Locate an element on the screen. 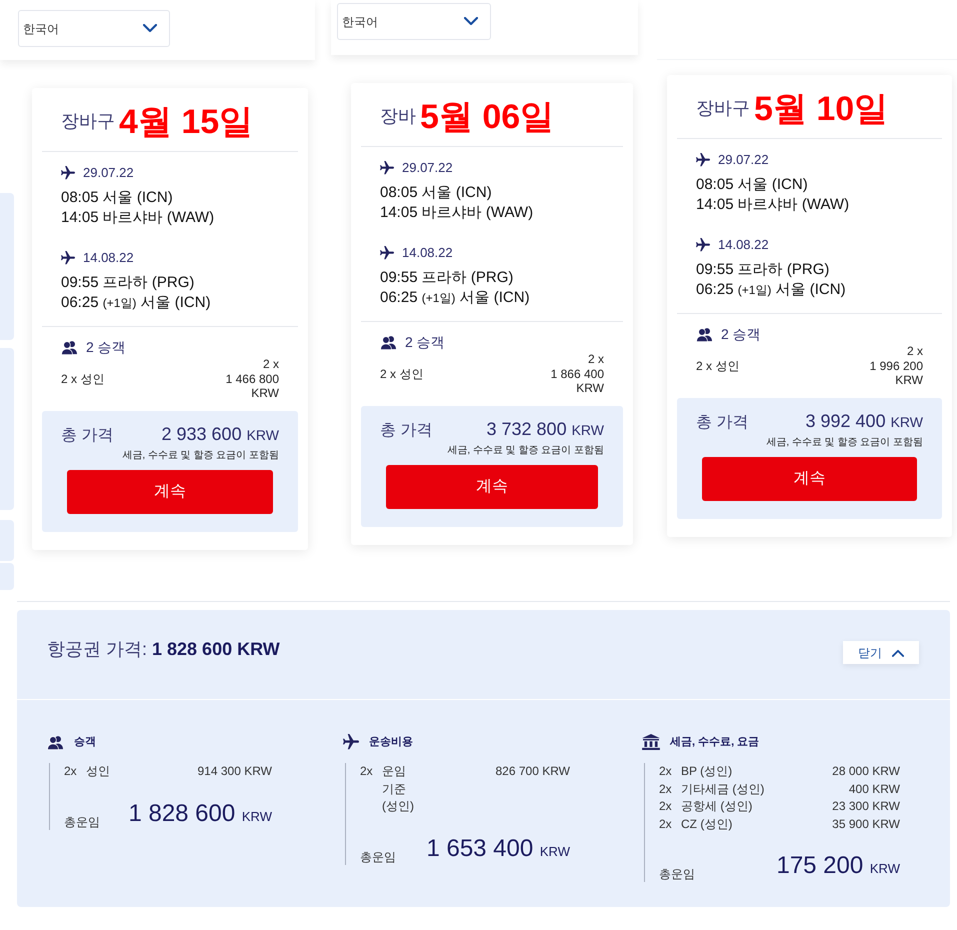 Image resolution: width=957 pixels, height=930 pixels. fare-amount: 28 000 KRW is located at coordinates (866, 771).